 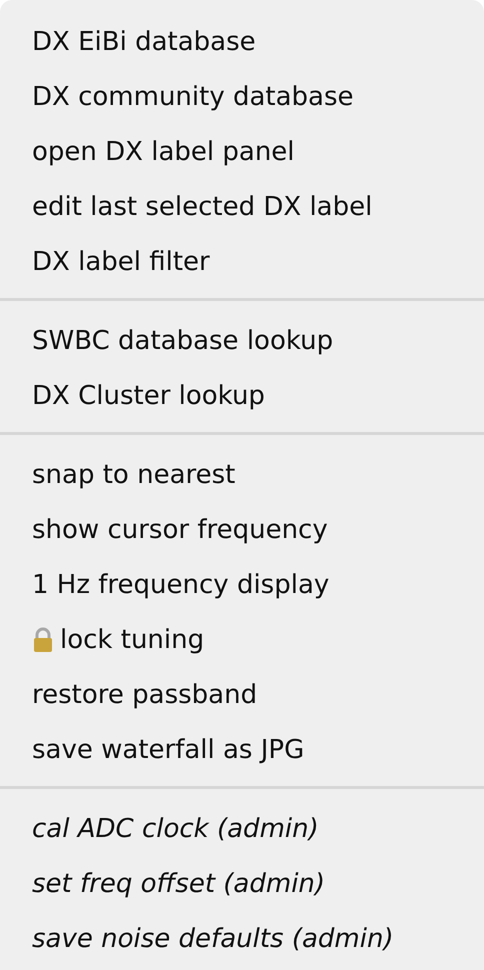 I want to click on menu-item: restore passband, so click(x=242, y=694).